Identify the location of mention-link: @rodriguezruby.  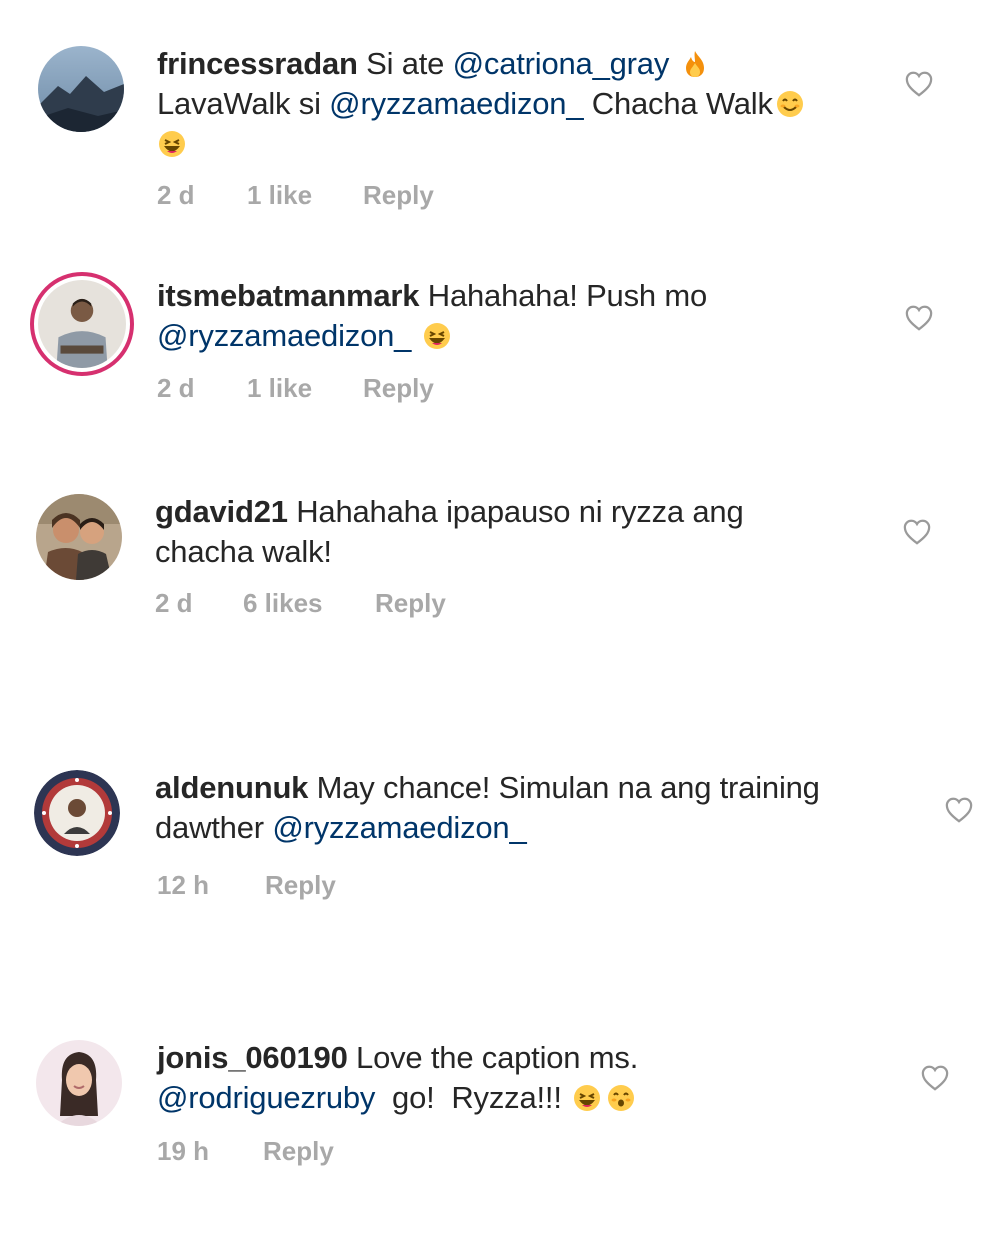
(266, 1097).